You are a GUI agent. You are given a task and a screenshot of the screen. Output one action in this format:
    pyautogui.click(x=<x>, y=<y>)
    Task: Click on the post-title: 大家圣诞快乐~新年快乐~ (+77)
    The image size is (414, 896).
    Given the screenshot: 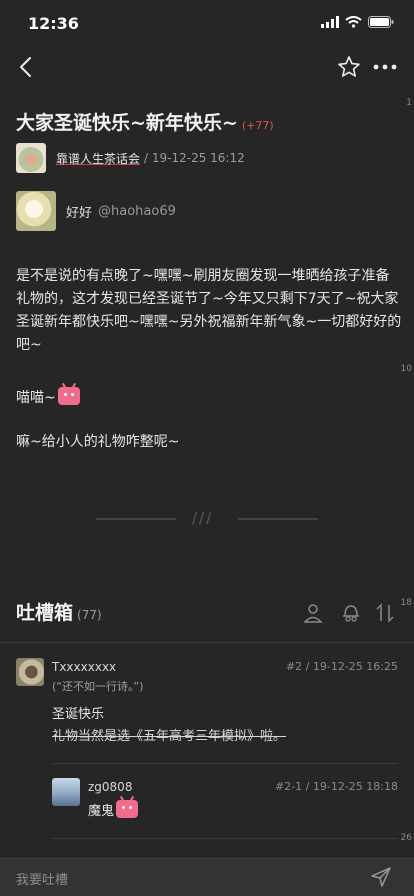 What is the action you would take?
    pyautogui.click(x=145, y=121)
    